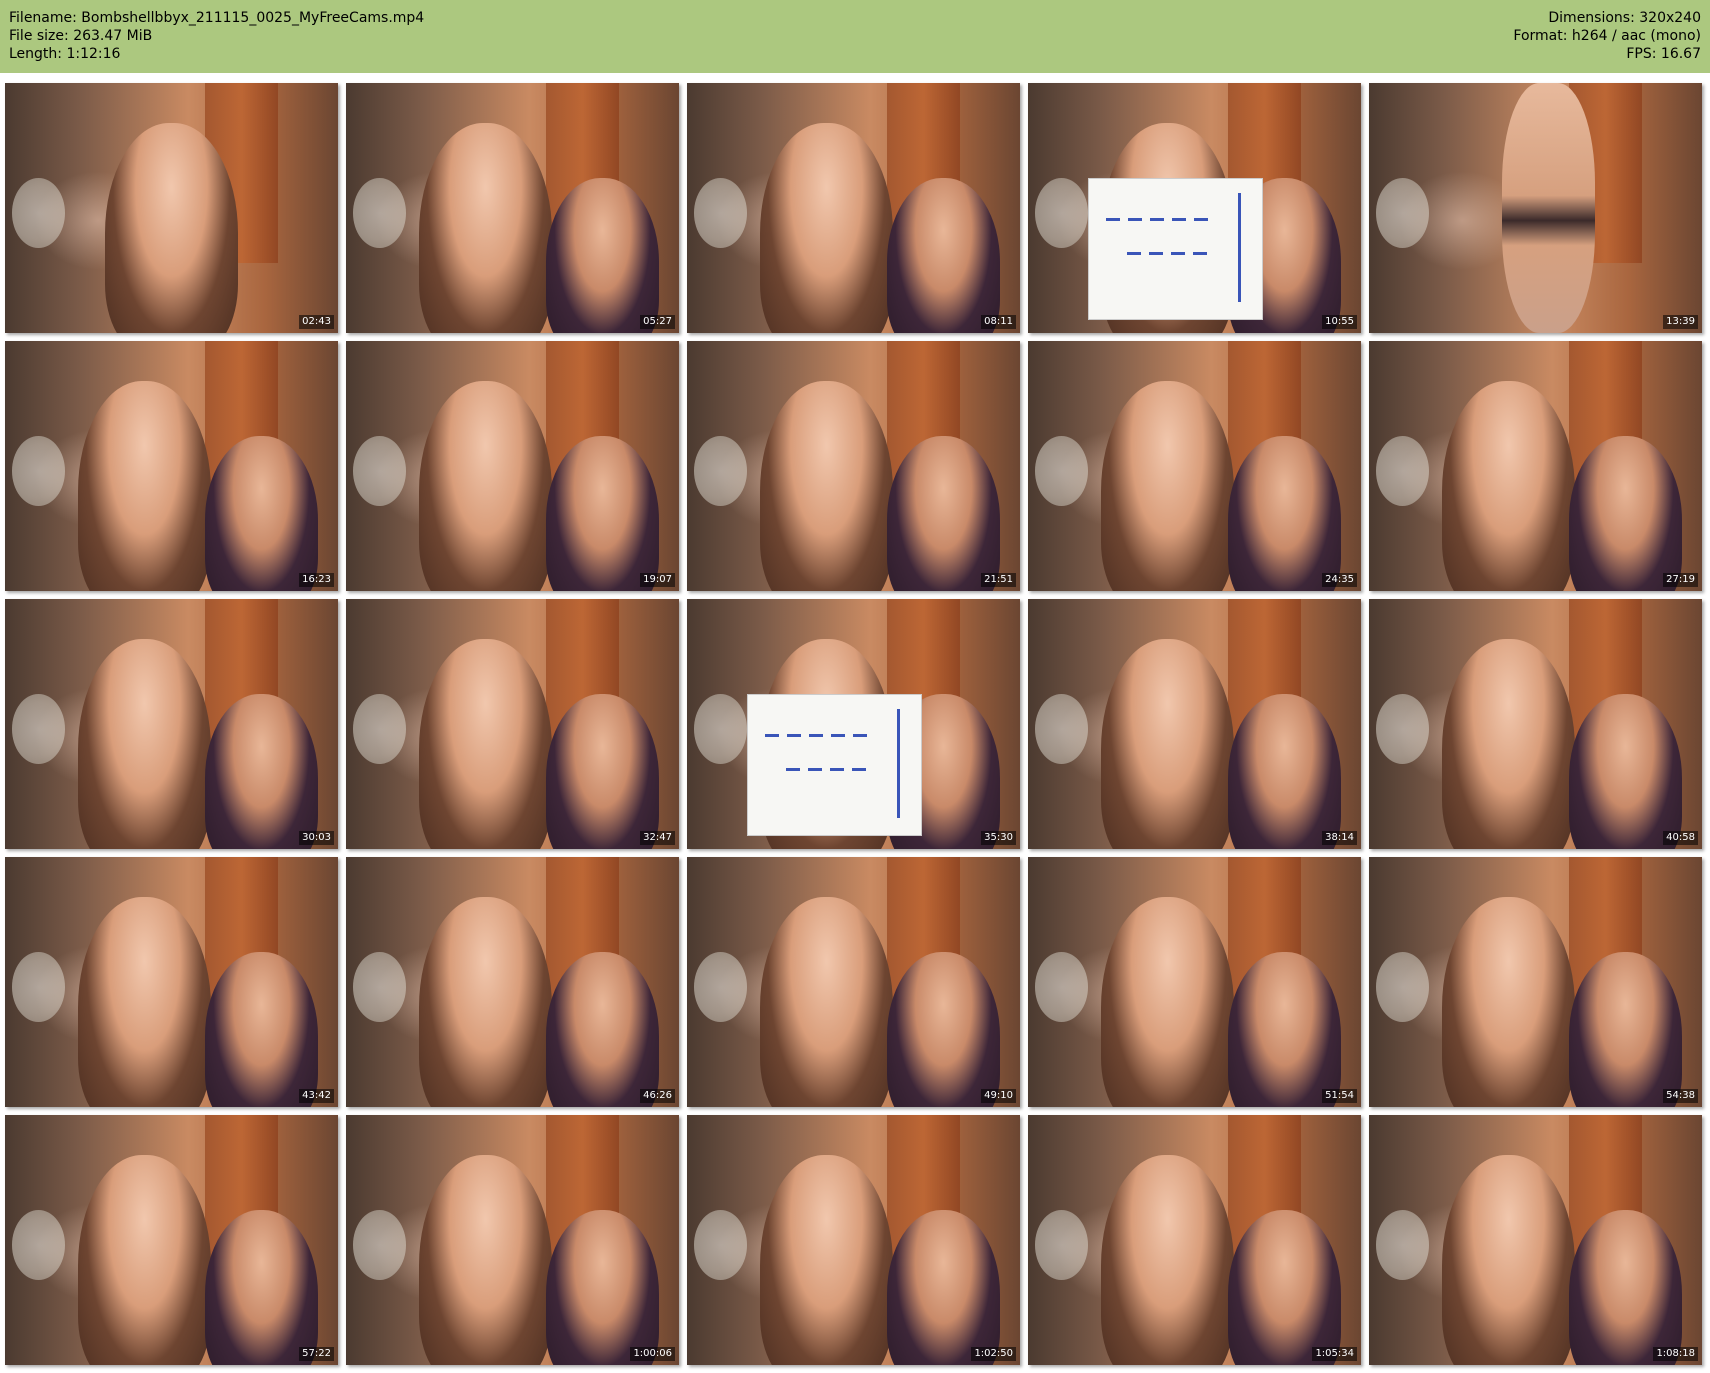 The height and width of the screenshot is (1373, 1710). I want to click on video-thumbnail: 49:10, so click(853, 982).